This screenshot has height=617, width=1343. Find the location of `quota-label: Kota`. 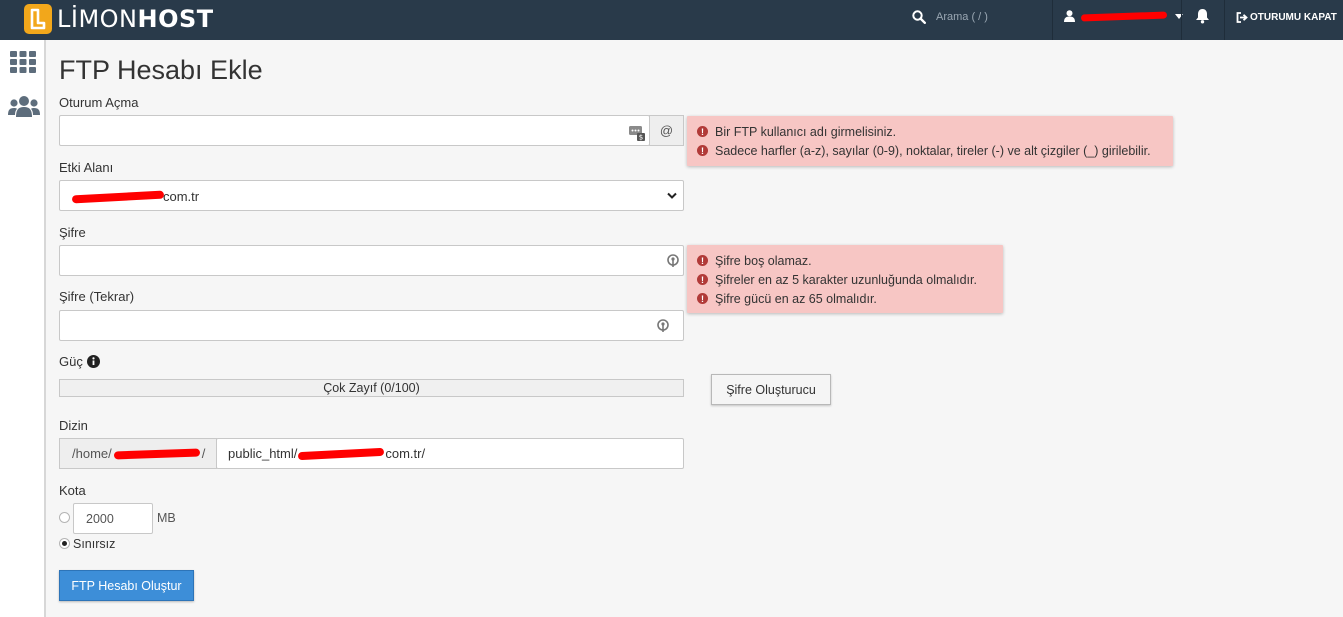

quota-label: Kota is located at coordinates (72, 490).